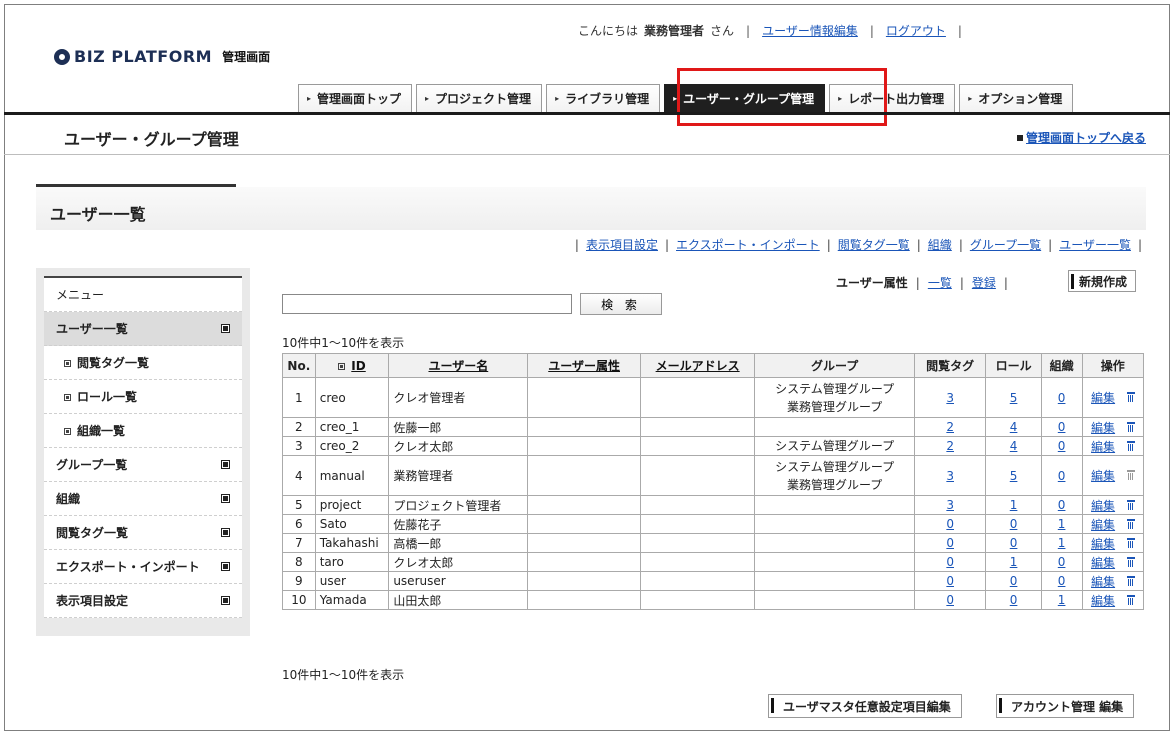 Image resolution: width=1175 pixels, height=735 pixels. Describe the element at coordinates (1005, 244) in the screenshot. I see `sub-link-4: グループ一覧` at that location.